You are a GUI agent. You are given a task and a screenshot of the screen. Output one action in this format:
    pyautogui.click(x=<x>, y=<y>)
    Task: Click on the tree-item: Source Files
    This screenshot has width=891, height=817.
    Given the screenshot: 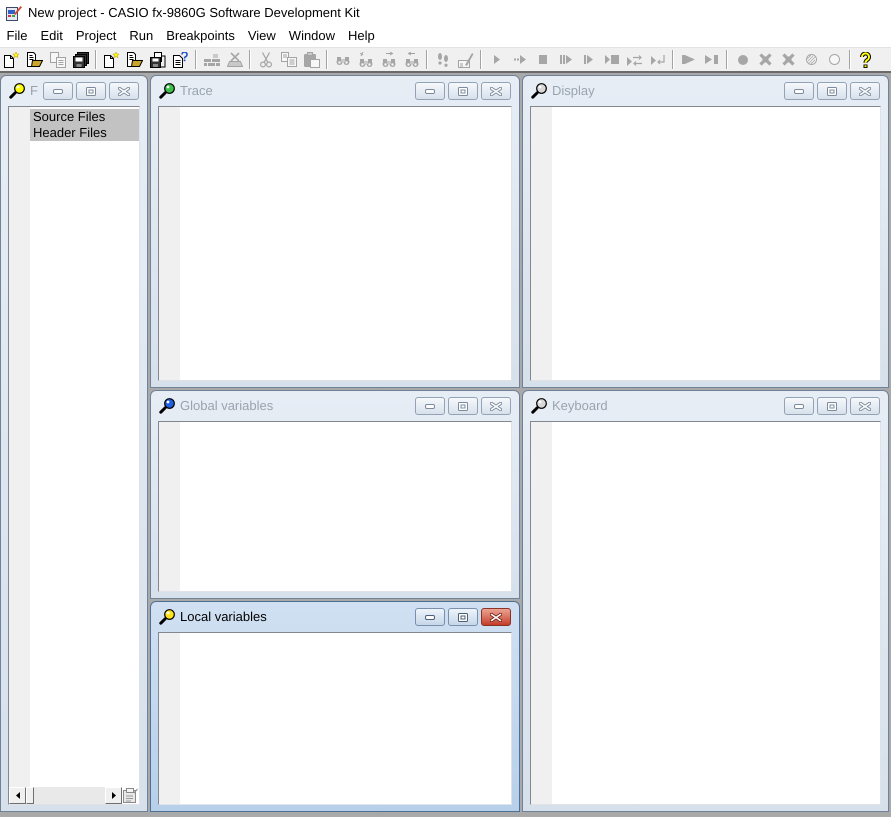 What is the action you would take?
    pyautogui.click(x=84, y=117)
    